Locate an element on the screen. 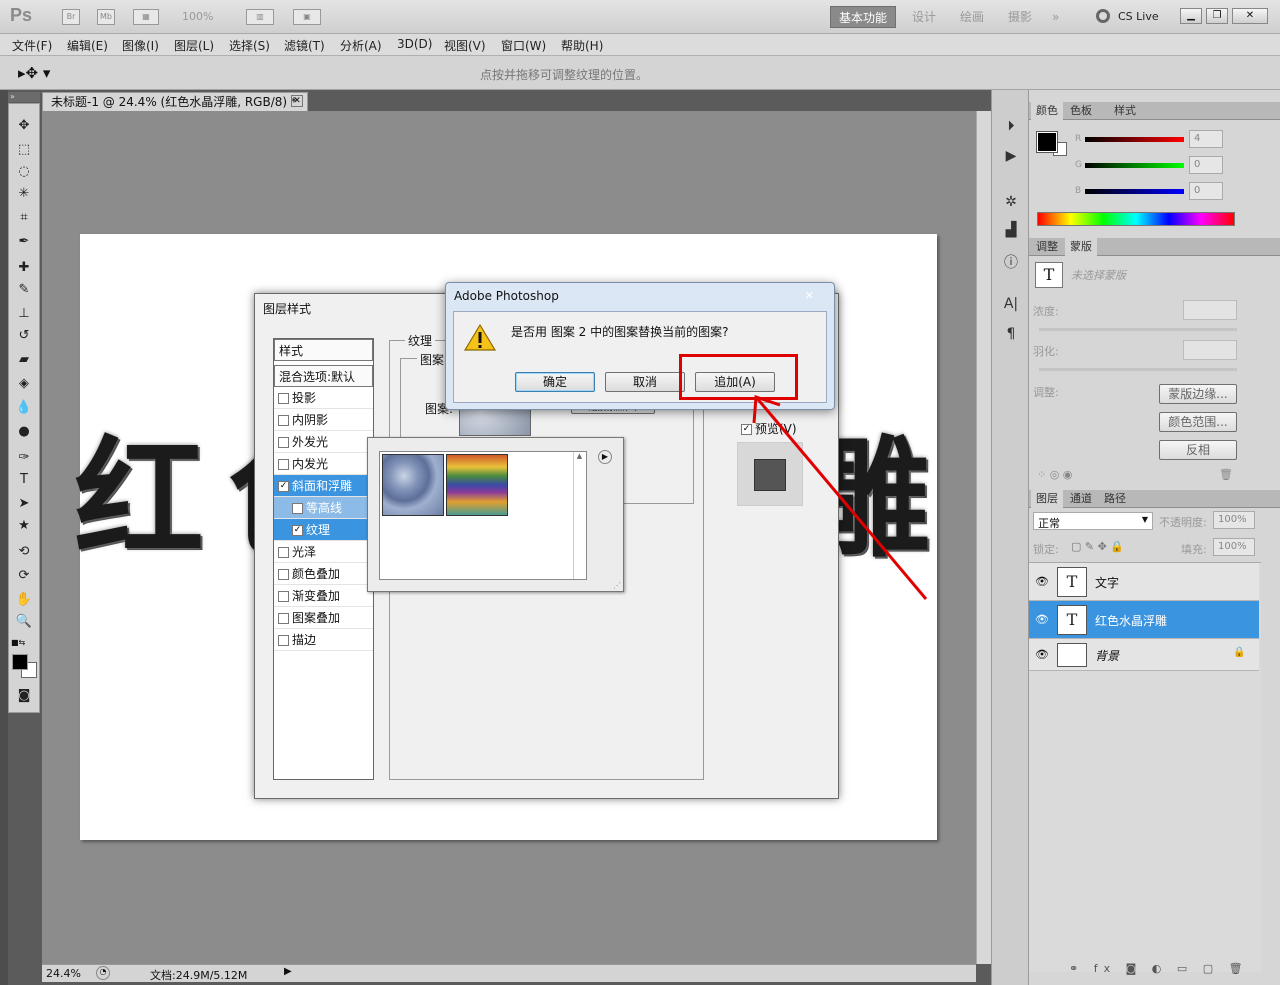 Image resolution: width=1280 pixels, height=985 pixels. history-panel-icon: ⏵ is located at coordinates (1011, 128).